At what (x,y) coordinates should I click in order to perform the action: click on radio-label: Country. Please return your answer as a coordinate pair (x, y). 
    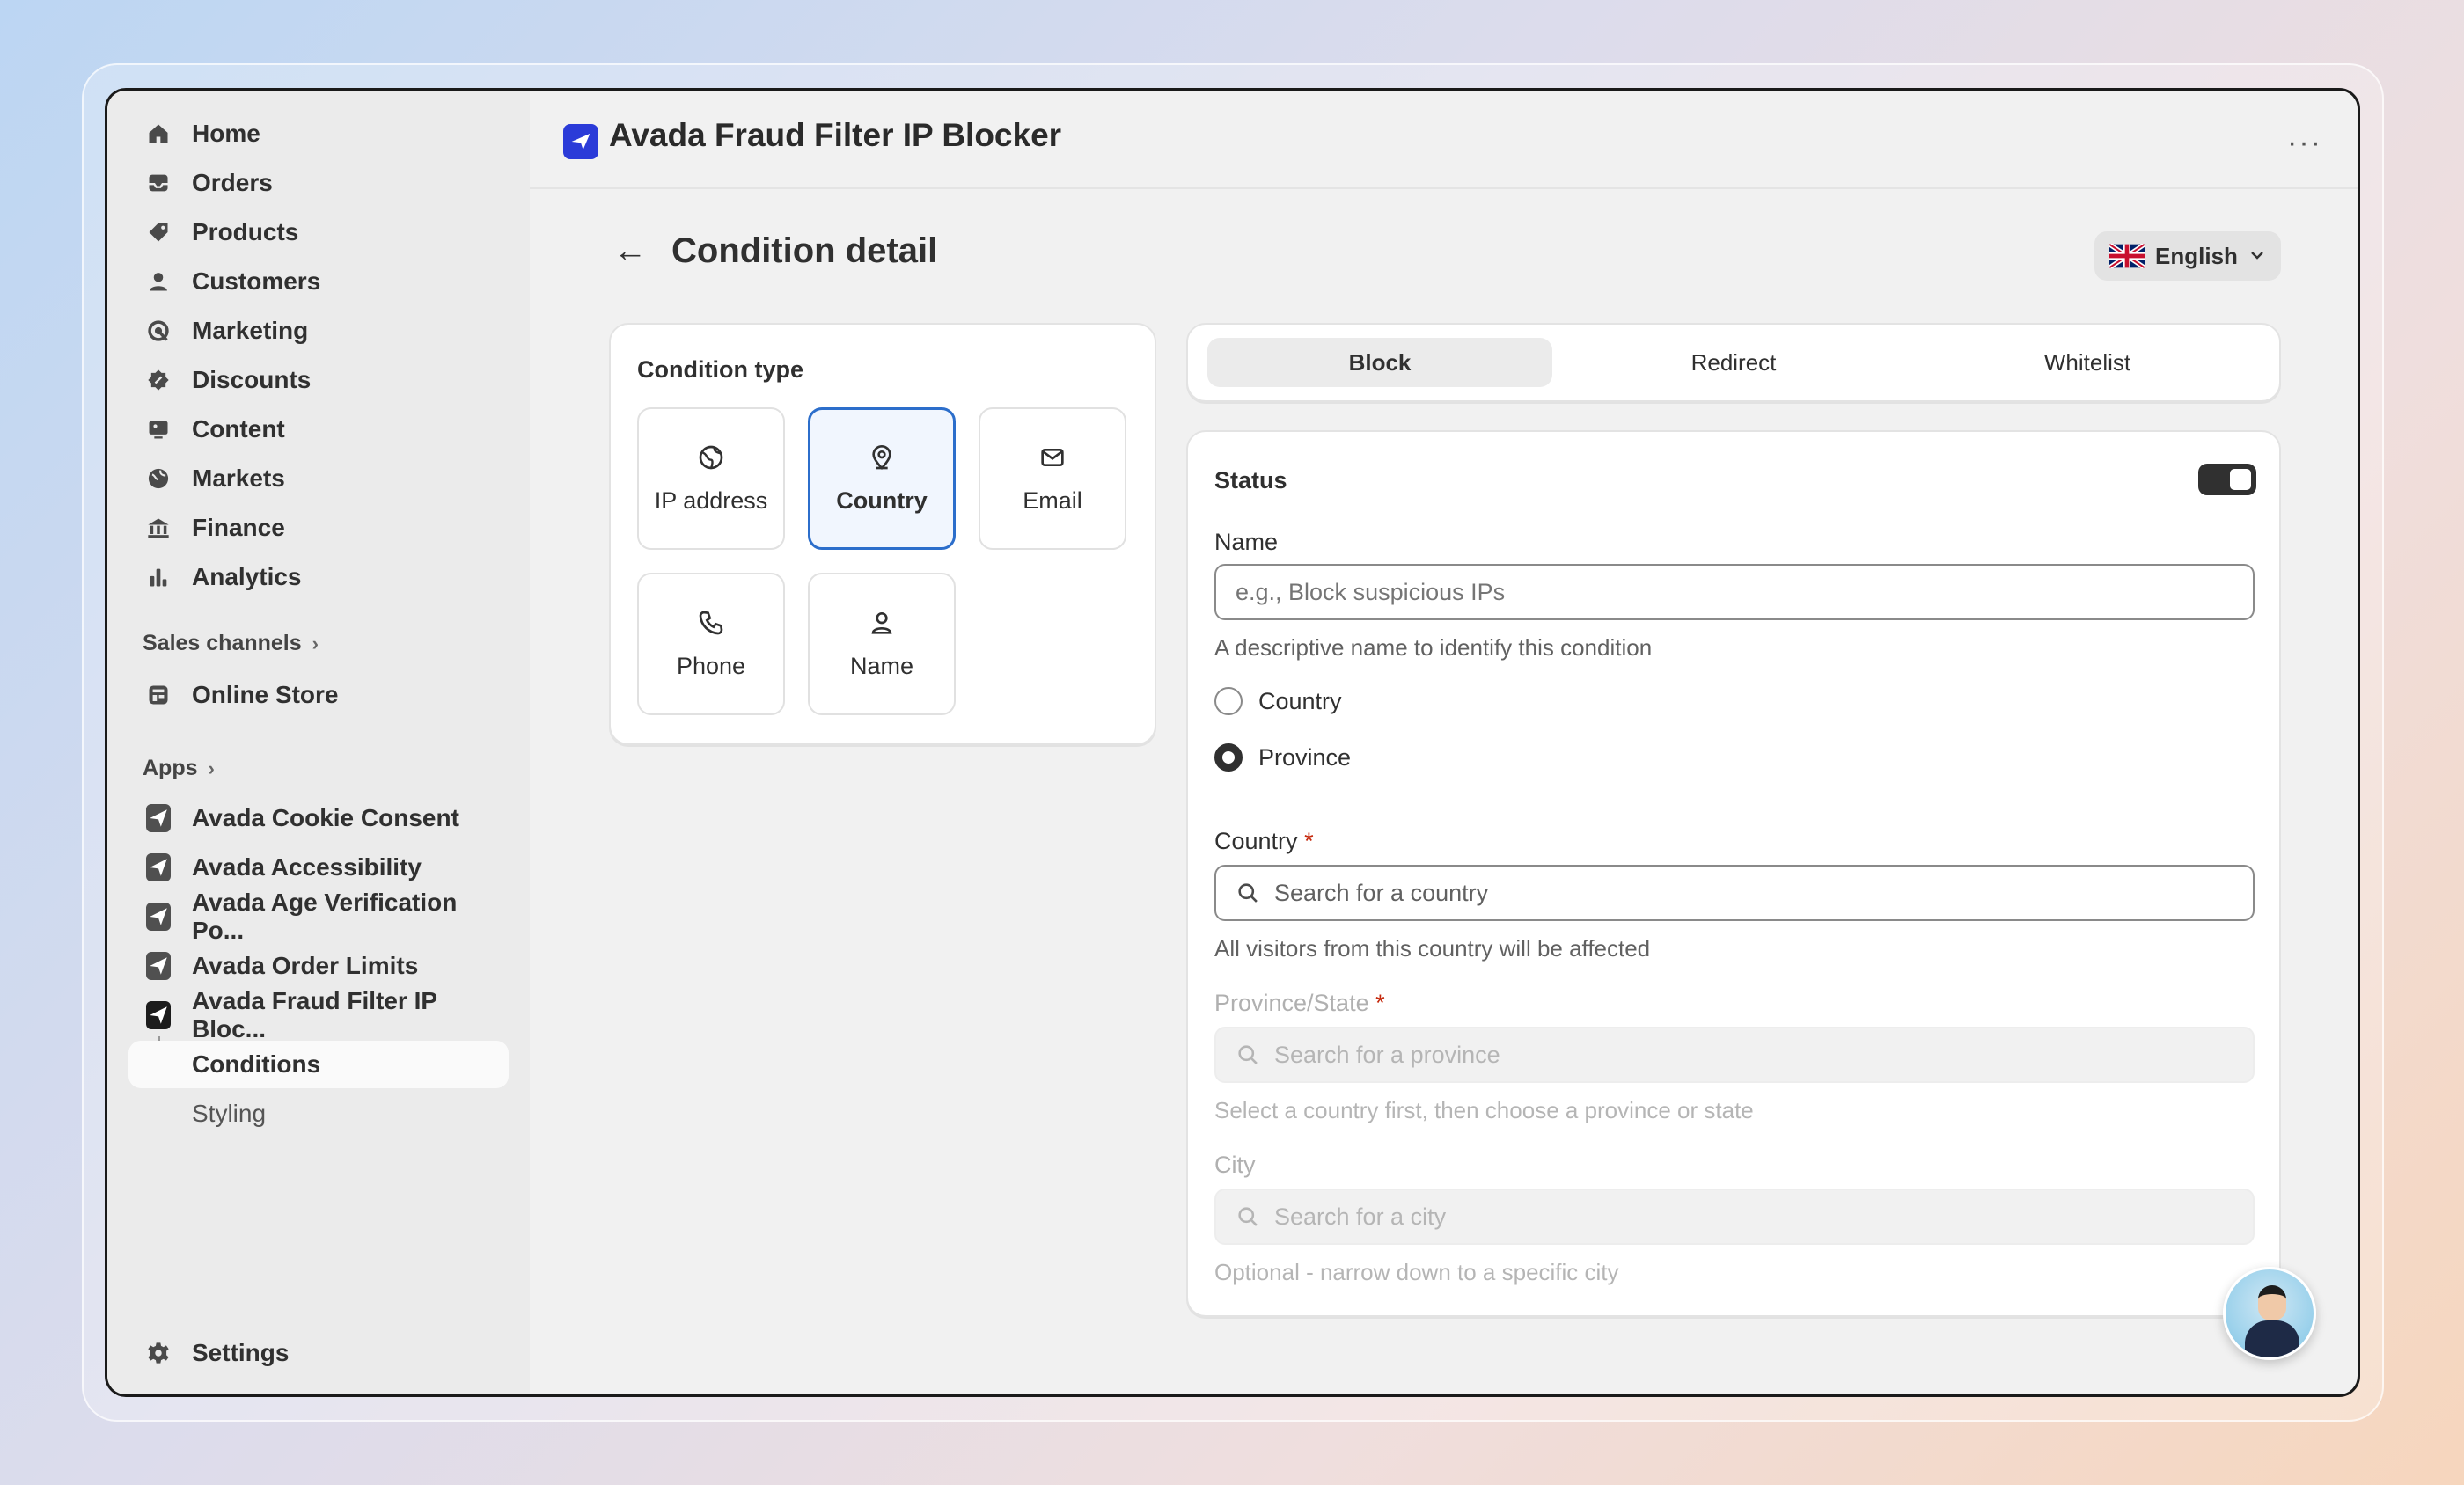
    Looking at the image, I should click on (1300, 701).